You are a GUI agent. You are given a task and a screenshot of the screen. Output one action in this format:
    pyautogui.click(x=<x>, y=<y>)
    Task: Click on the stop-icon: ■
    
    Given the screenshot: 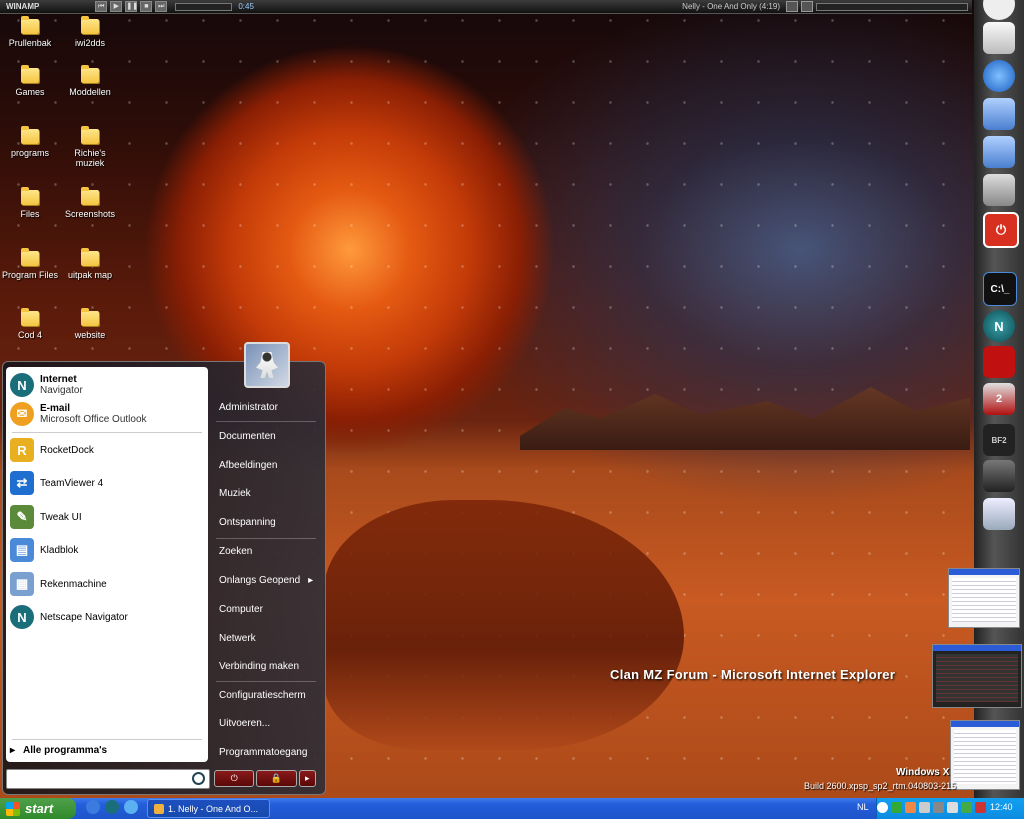 What is the action you would take?
    pyautogui.click(x=146, y=6)
    